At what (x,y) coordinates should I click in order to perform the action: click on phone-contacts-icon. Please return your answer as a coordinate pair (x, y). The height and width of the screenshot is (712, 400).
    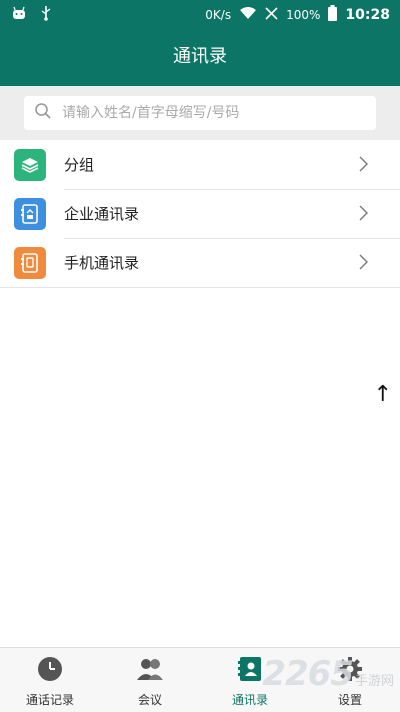
    Looking at the image, I should click on (30, 262).